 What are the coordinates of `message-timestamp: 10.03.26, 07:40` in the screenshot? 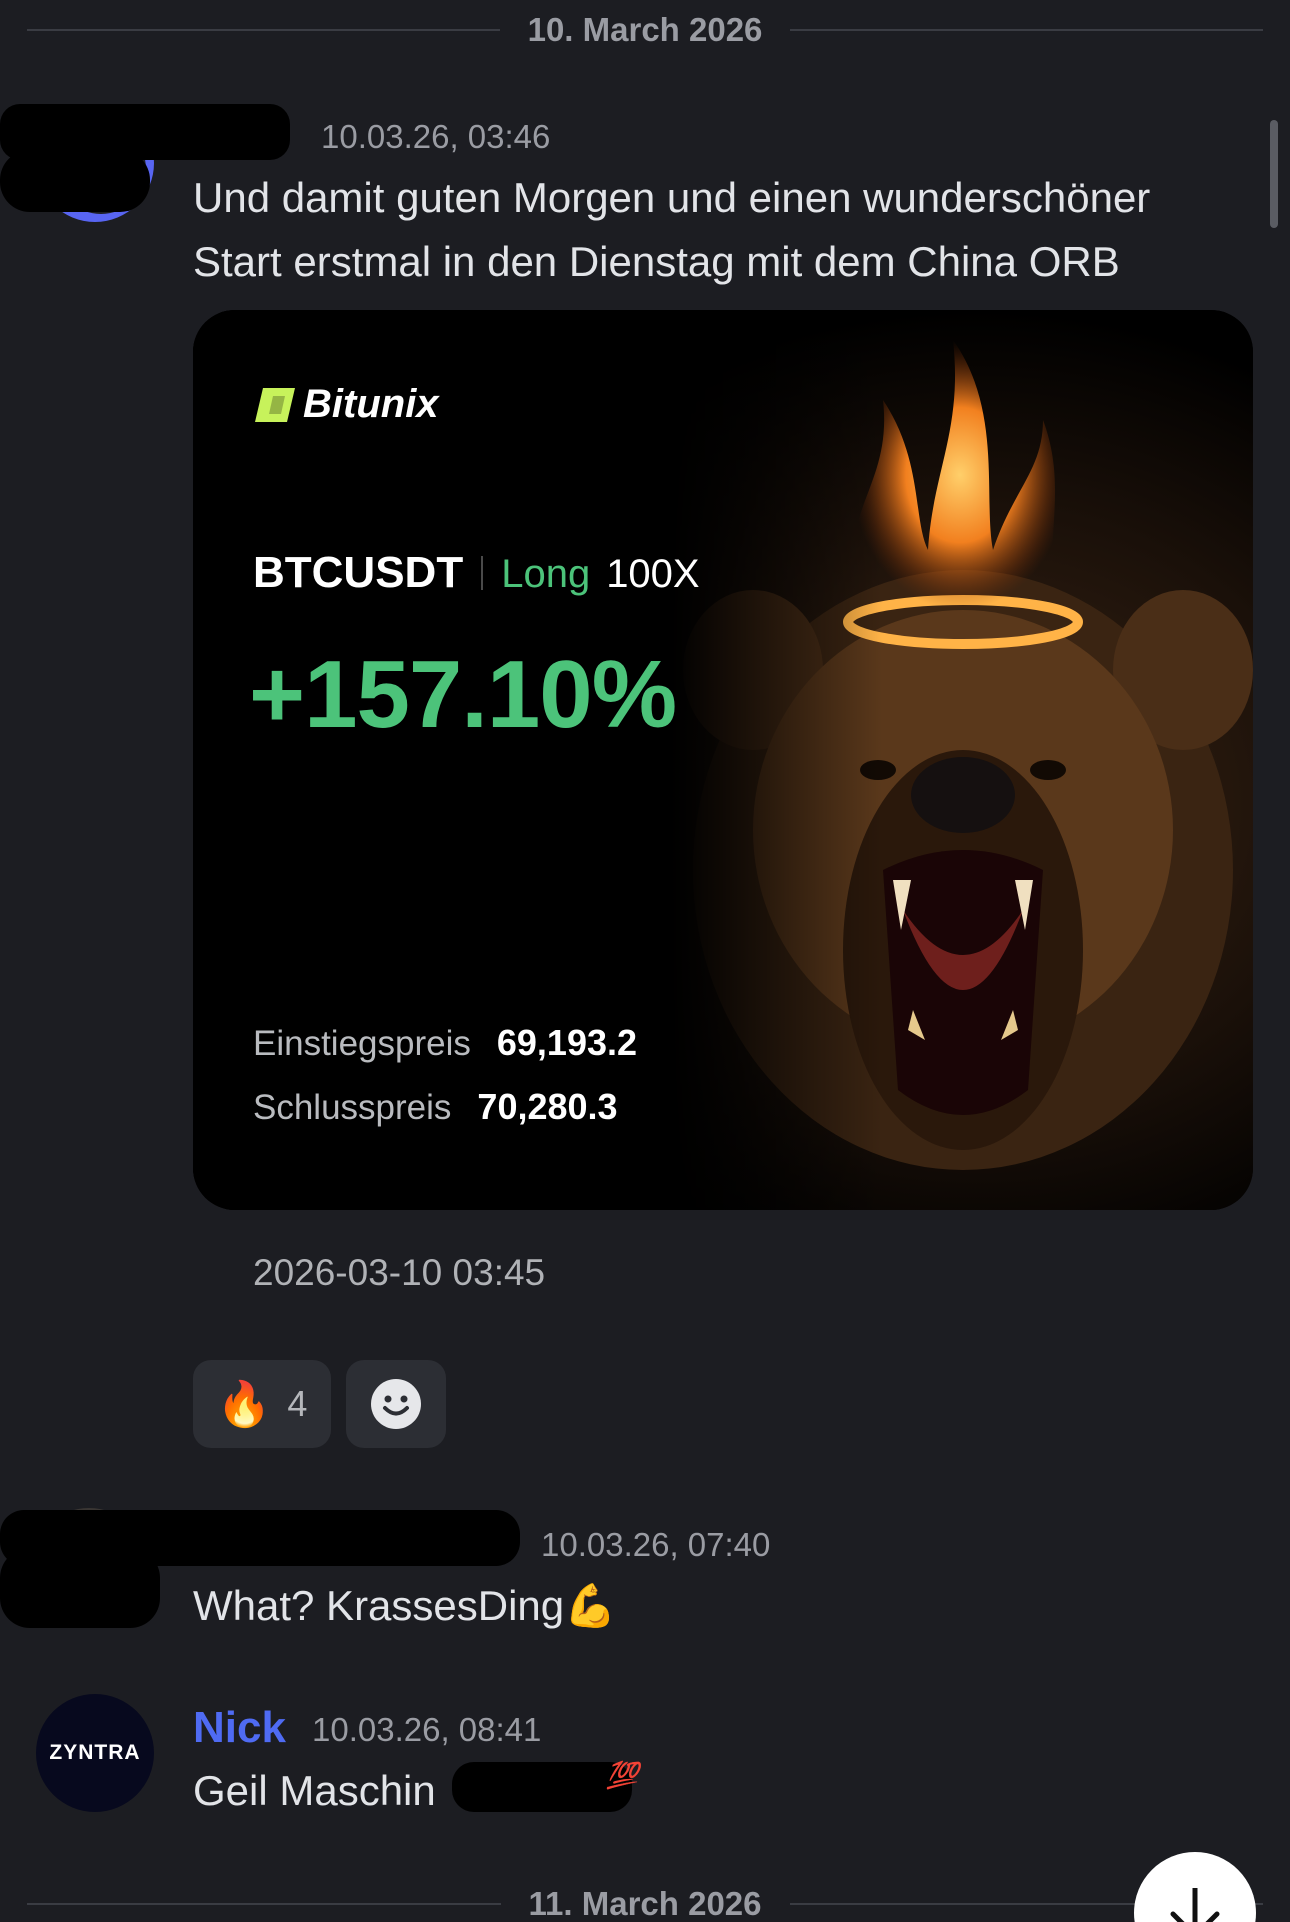 It's located at (656, 1544).